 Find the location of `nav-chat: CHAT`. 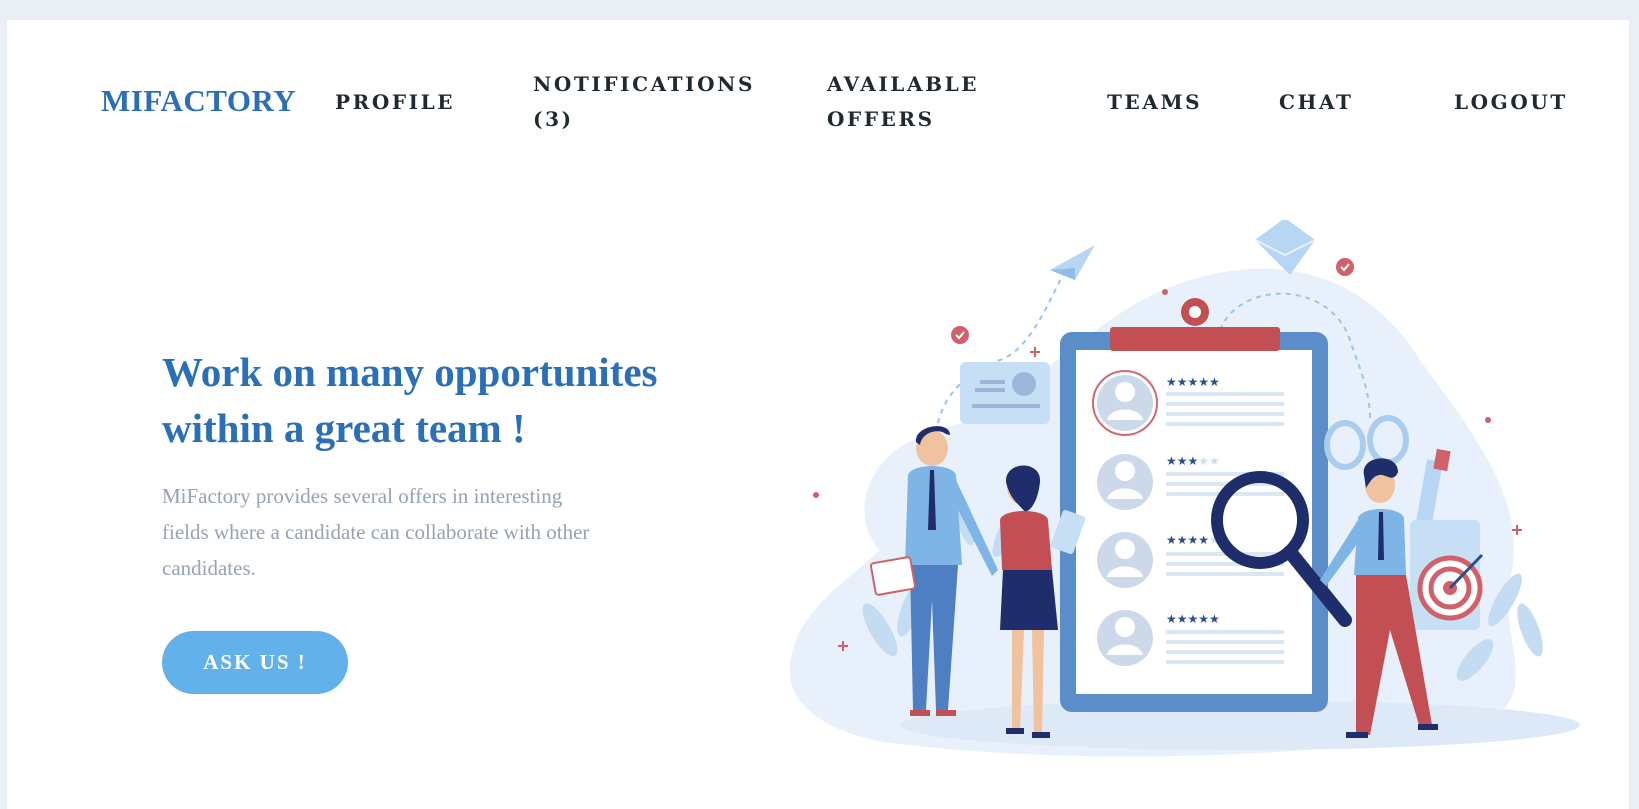

nav-chat: CHAT is located at coordinates (1316, 102).